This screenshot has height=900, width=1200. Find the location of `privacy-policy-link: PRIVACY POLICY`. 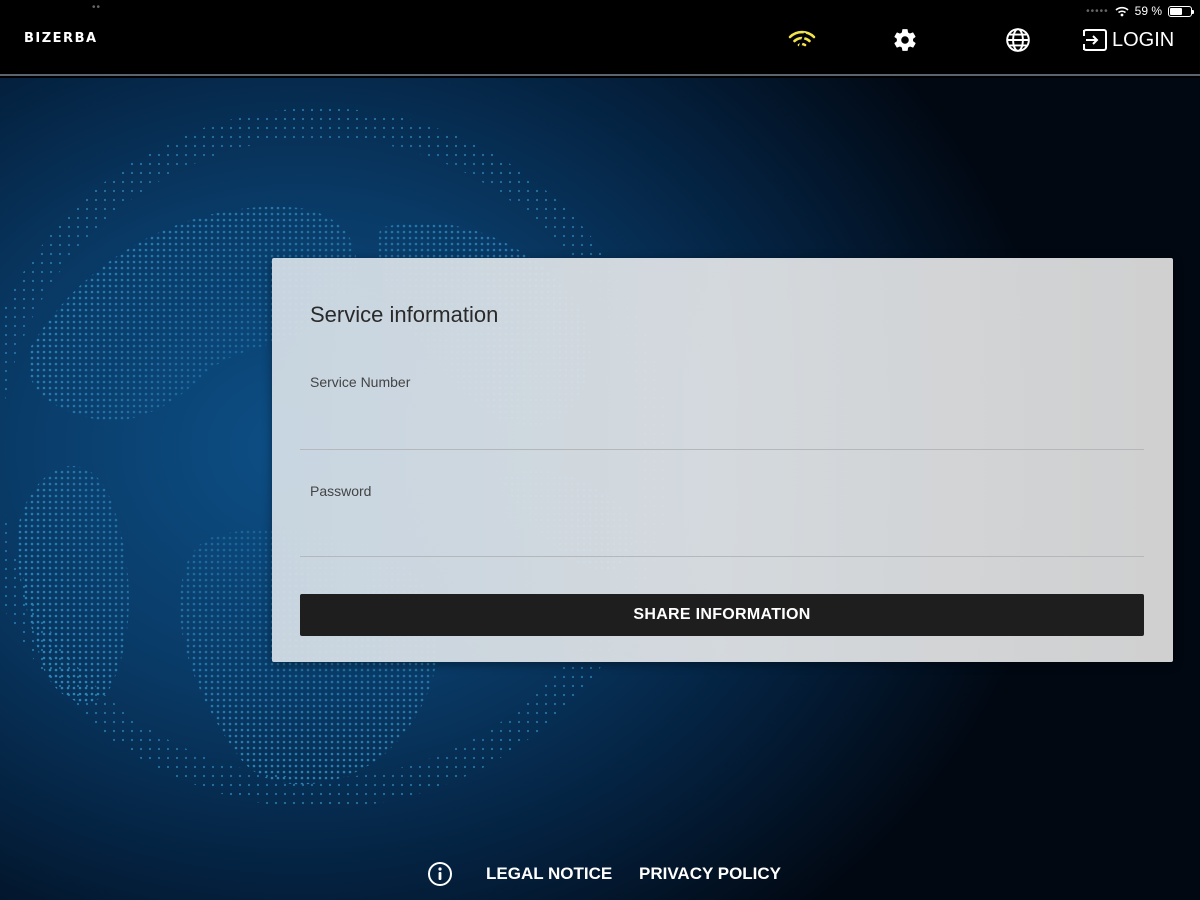

privacy-policy-link: PRIVACY POLICY is located at coordinates (710, 874).